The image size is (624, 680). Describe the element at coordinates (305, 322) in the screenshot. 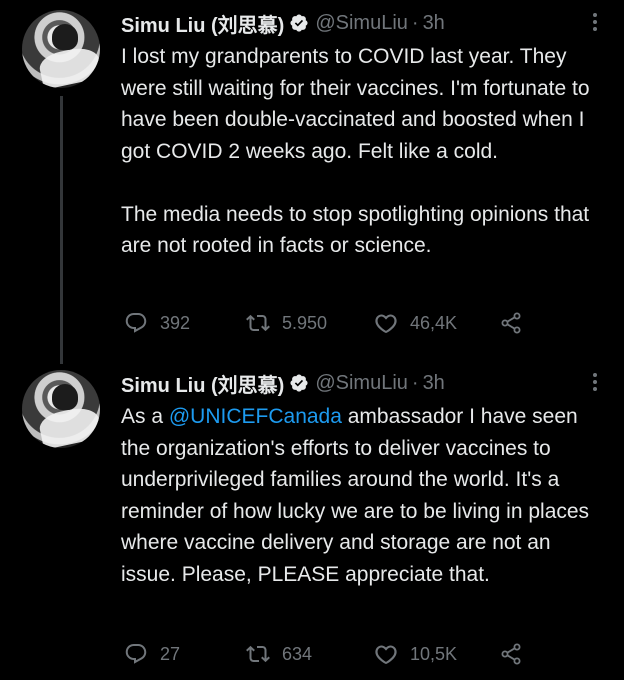

I see `retweet-count: 5.950` at that location.